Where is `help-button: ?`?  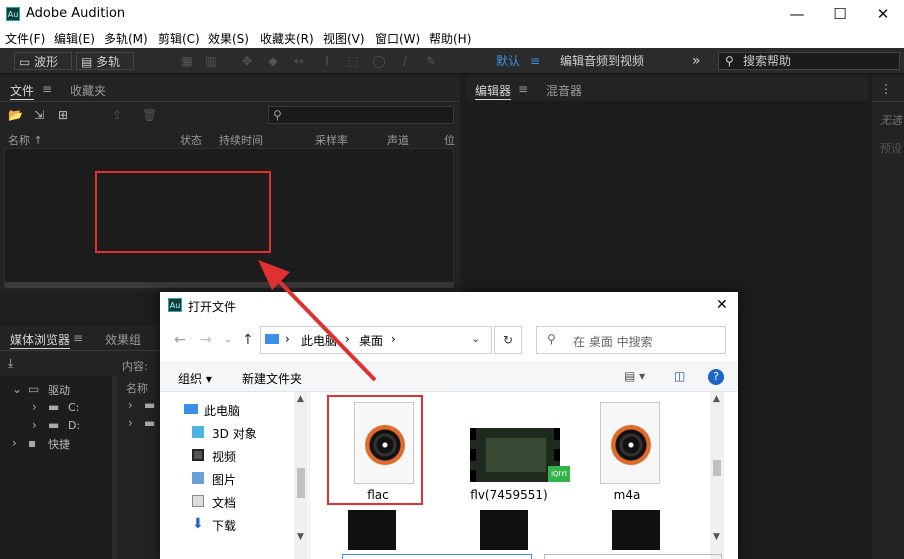
help-button: ? is located at coordinates (716, 377).